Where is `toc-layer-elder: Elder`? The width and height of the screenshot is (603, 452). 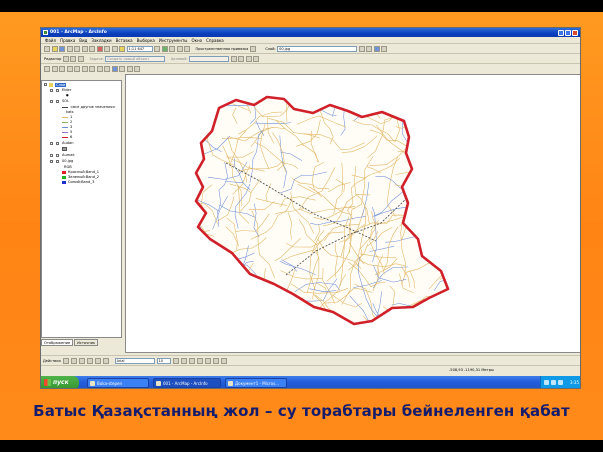
toc-layer-elder: Elder is located at coordinates (66, 90).